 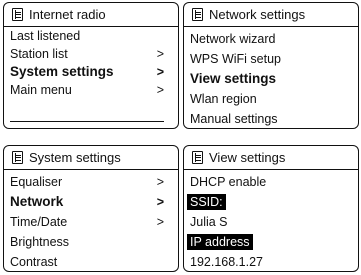 I want to click on menu-item-main-menu: Main menu >, so click(x=91, y=90).